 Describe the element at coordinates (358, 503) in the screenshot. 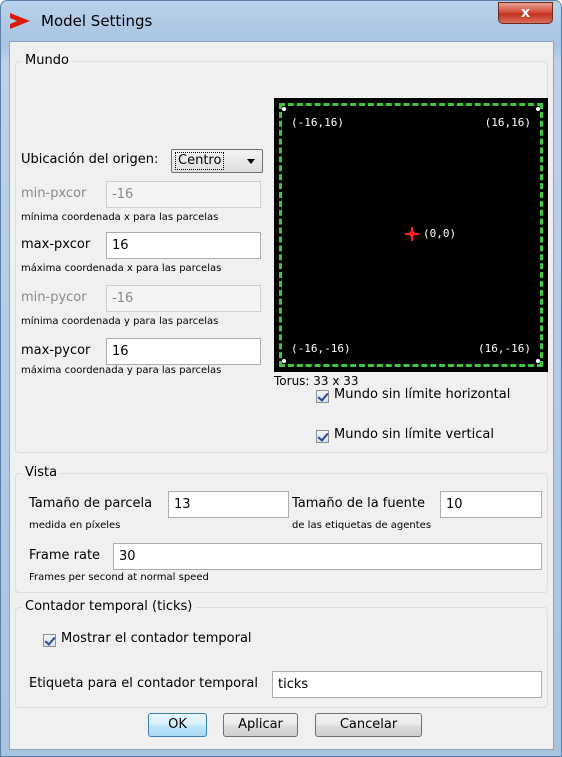

I see `font-size-label: Tamaño de la fuente` at that location.